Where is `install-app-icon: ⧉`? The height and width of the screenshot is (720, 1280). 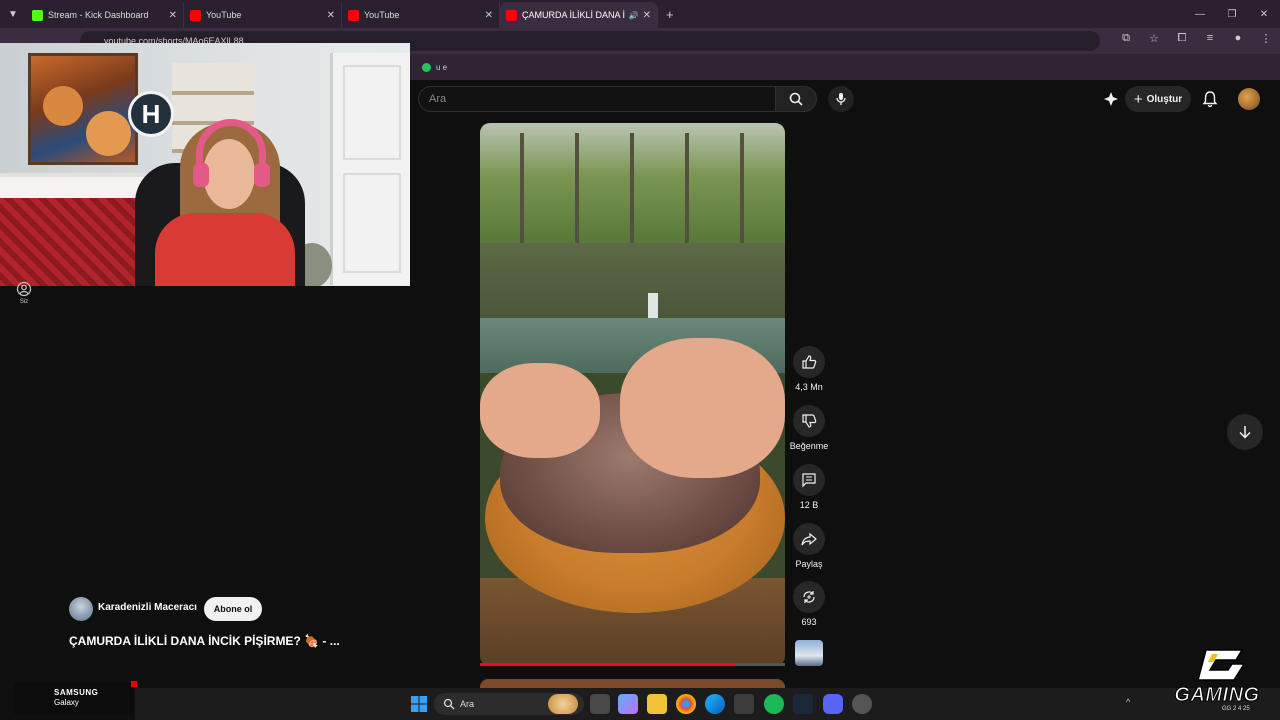
install-app-icon: ⧉ is located at coordinates (1126, 38).